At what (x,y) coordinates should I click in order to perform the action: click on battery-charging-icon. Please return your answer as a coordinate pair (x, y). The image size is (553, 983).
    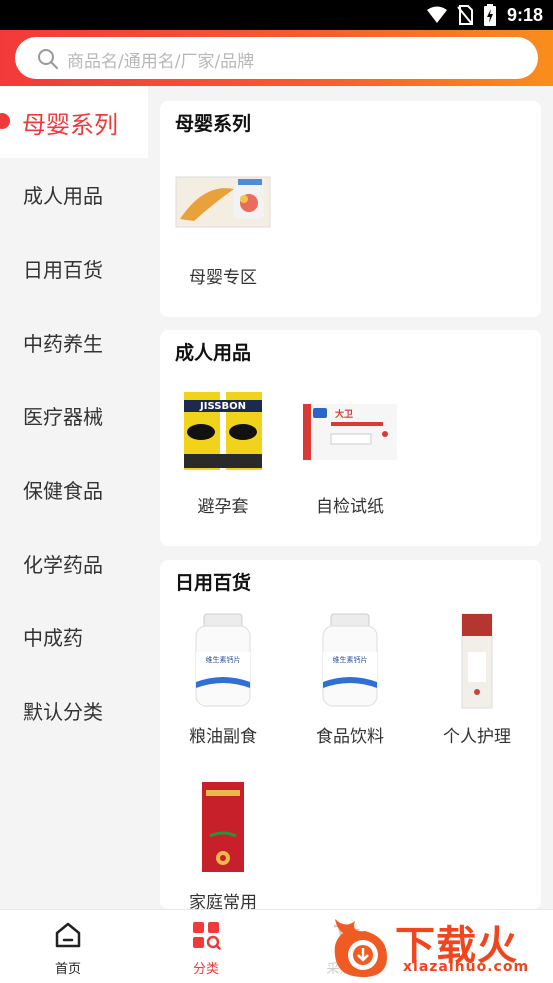
    Looking at the image, I should click on (489, 15).